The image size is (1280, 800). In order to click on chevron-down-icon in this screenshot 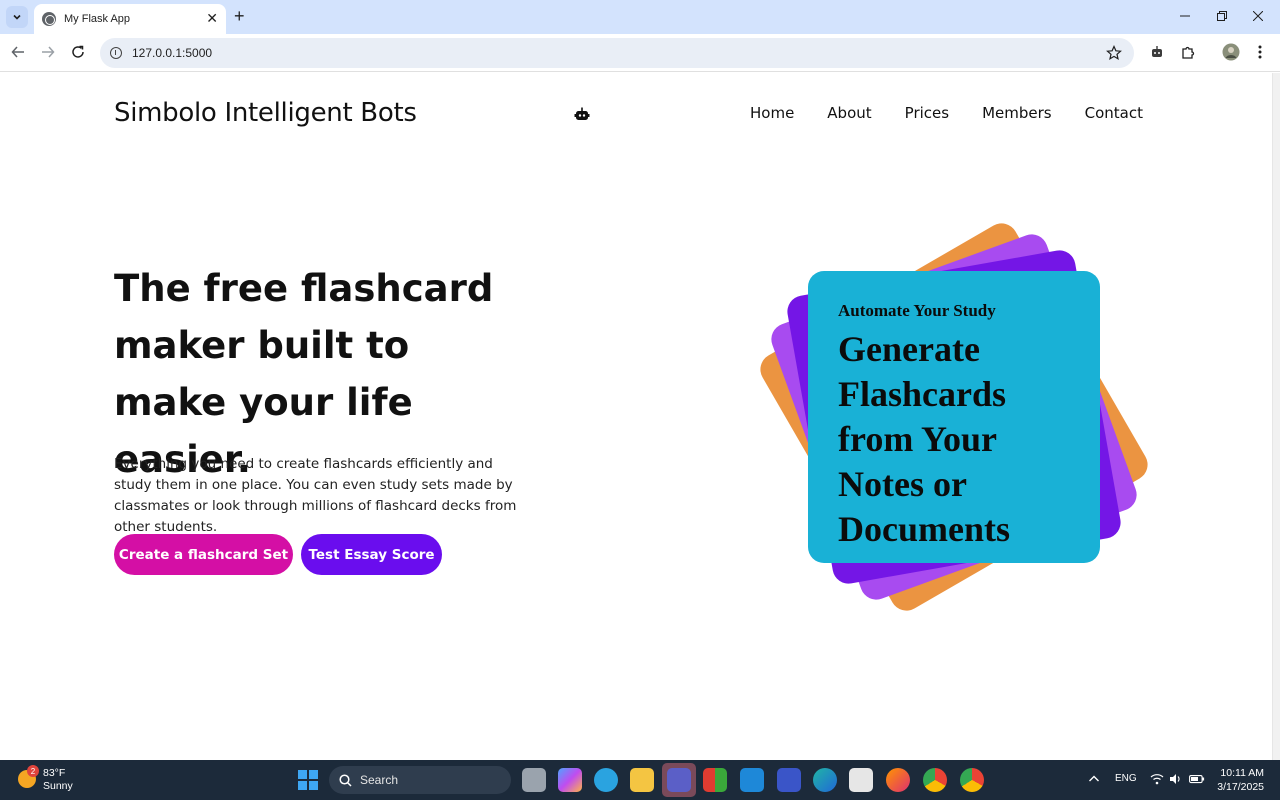, I will do `click(17, 17)`.